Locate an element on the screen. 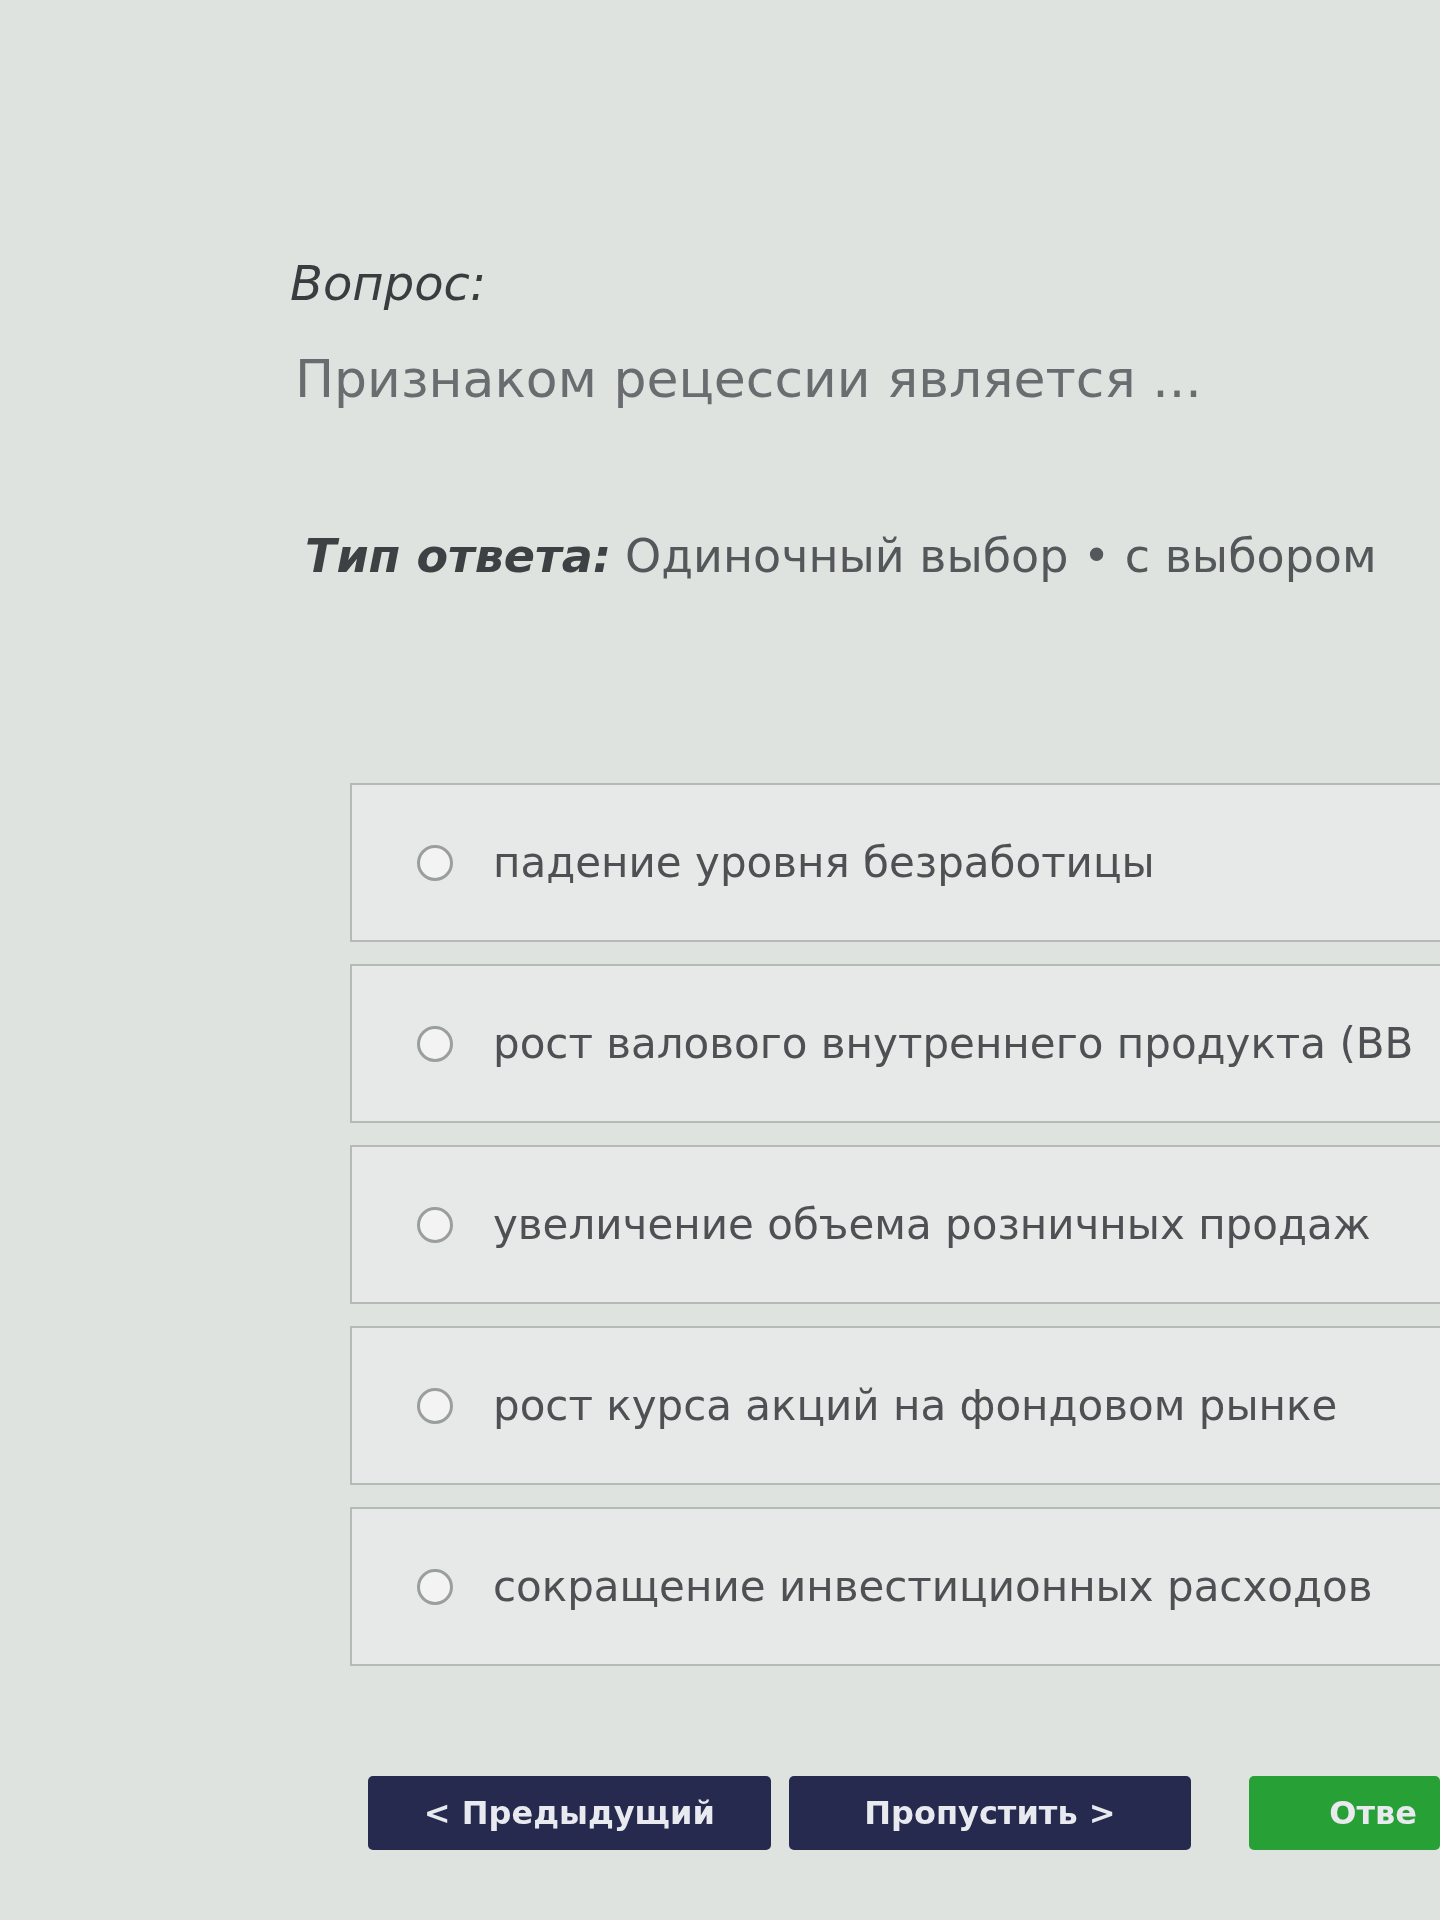 This screenshot has height=1920, width=1440. answer-option: рост валового внутреннего продукта (ВВ is located at coordinates (895, 1043).